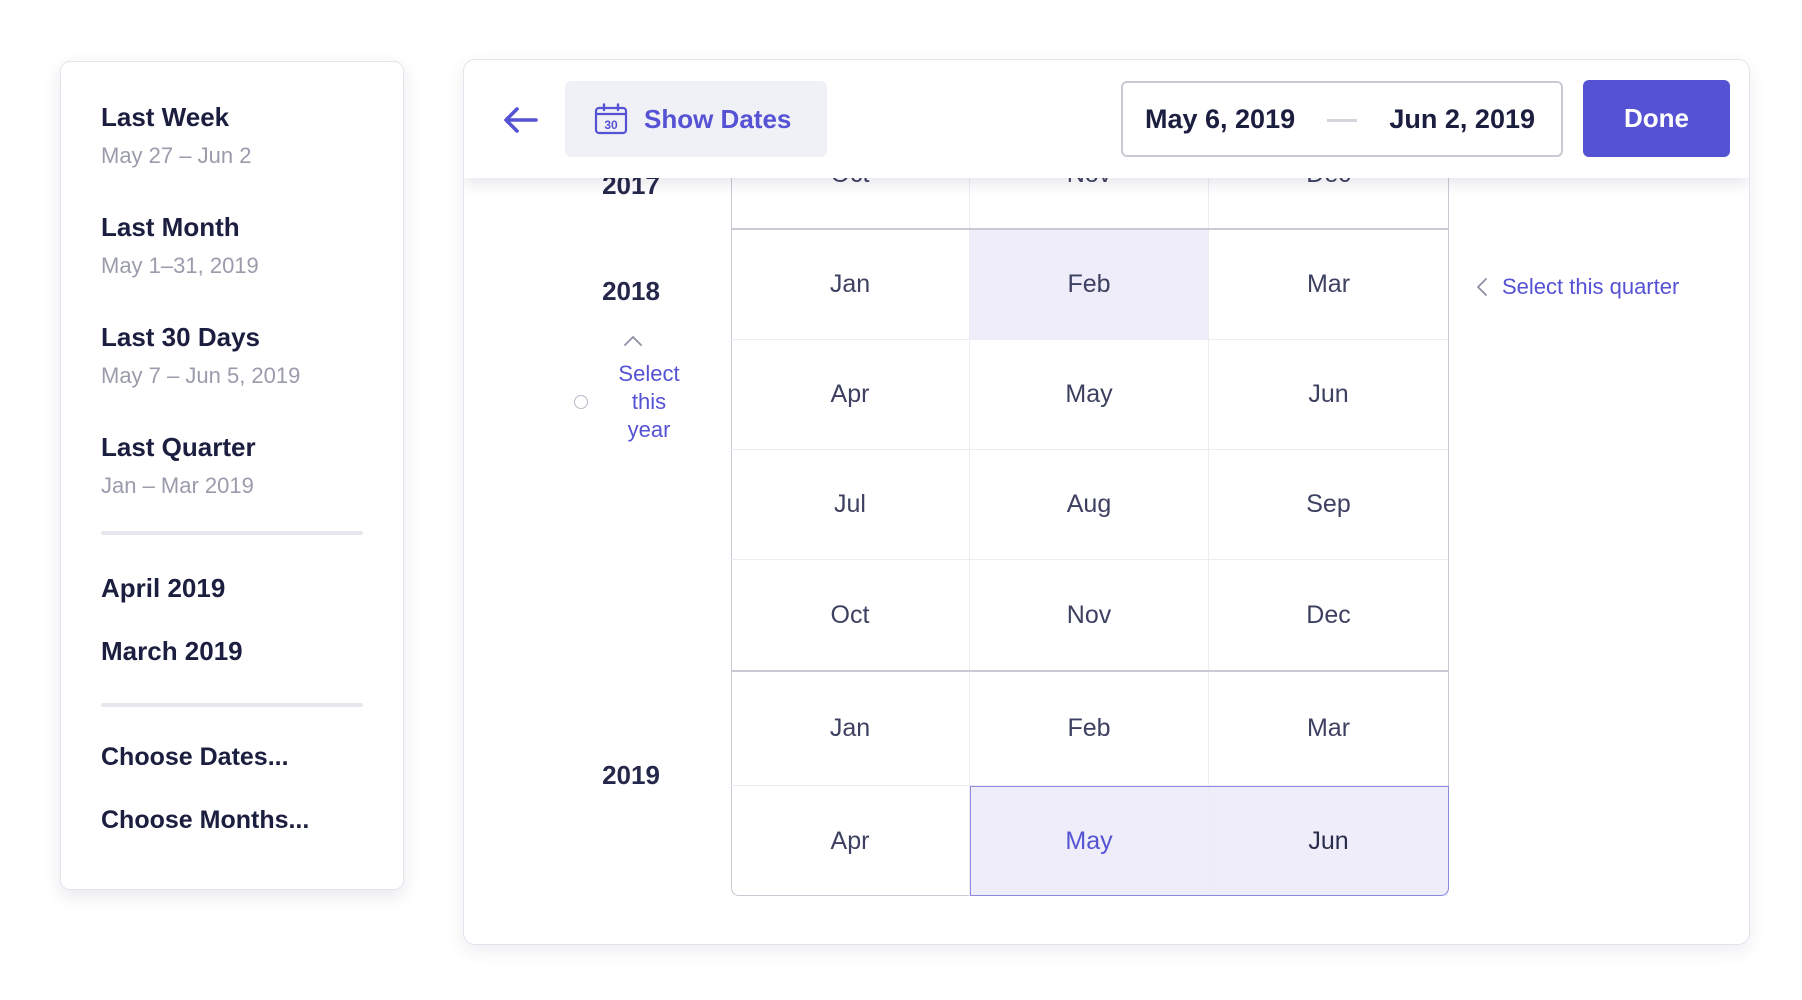 The width and height of the screenshot is (1802, 1000). What do you see at coordinates (178, 465) in the screenshot?
I see `preset-last-quarter: Last Quarter Jan – Mar 2019` at bounding box center [178, 465].